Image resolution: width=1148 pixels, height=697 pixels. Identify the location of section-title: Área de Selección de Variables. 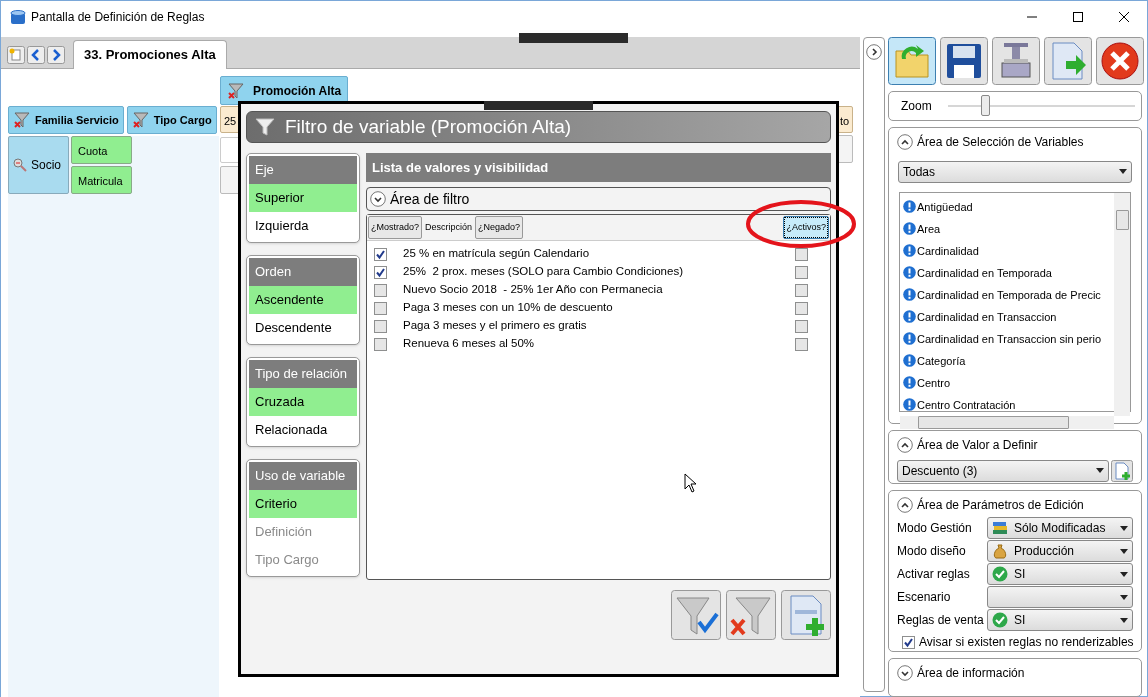
(1000, 142).